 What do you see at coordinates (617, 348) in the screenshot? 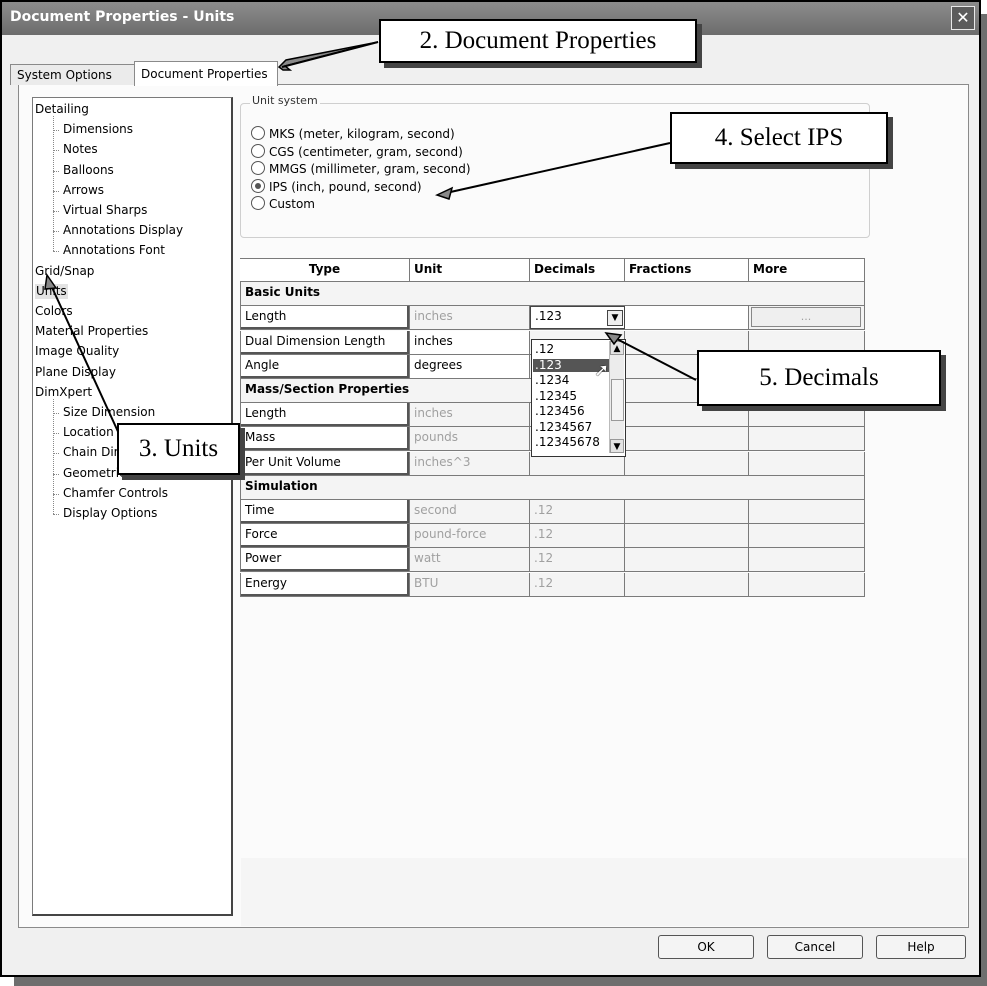
I see `scroll-up-icon: ▲` at bounding box center [617, 348].